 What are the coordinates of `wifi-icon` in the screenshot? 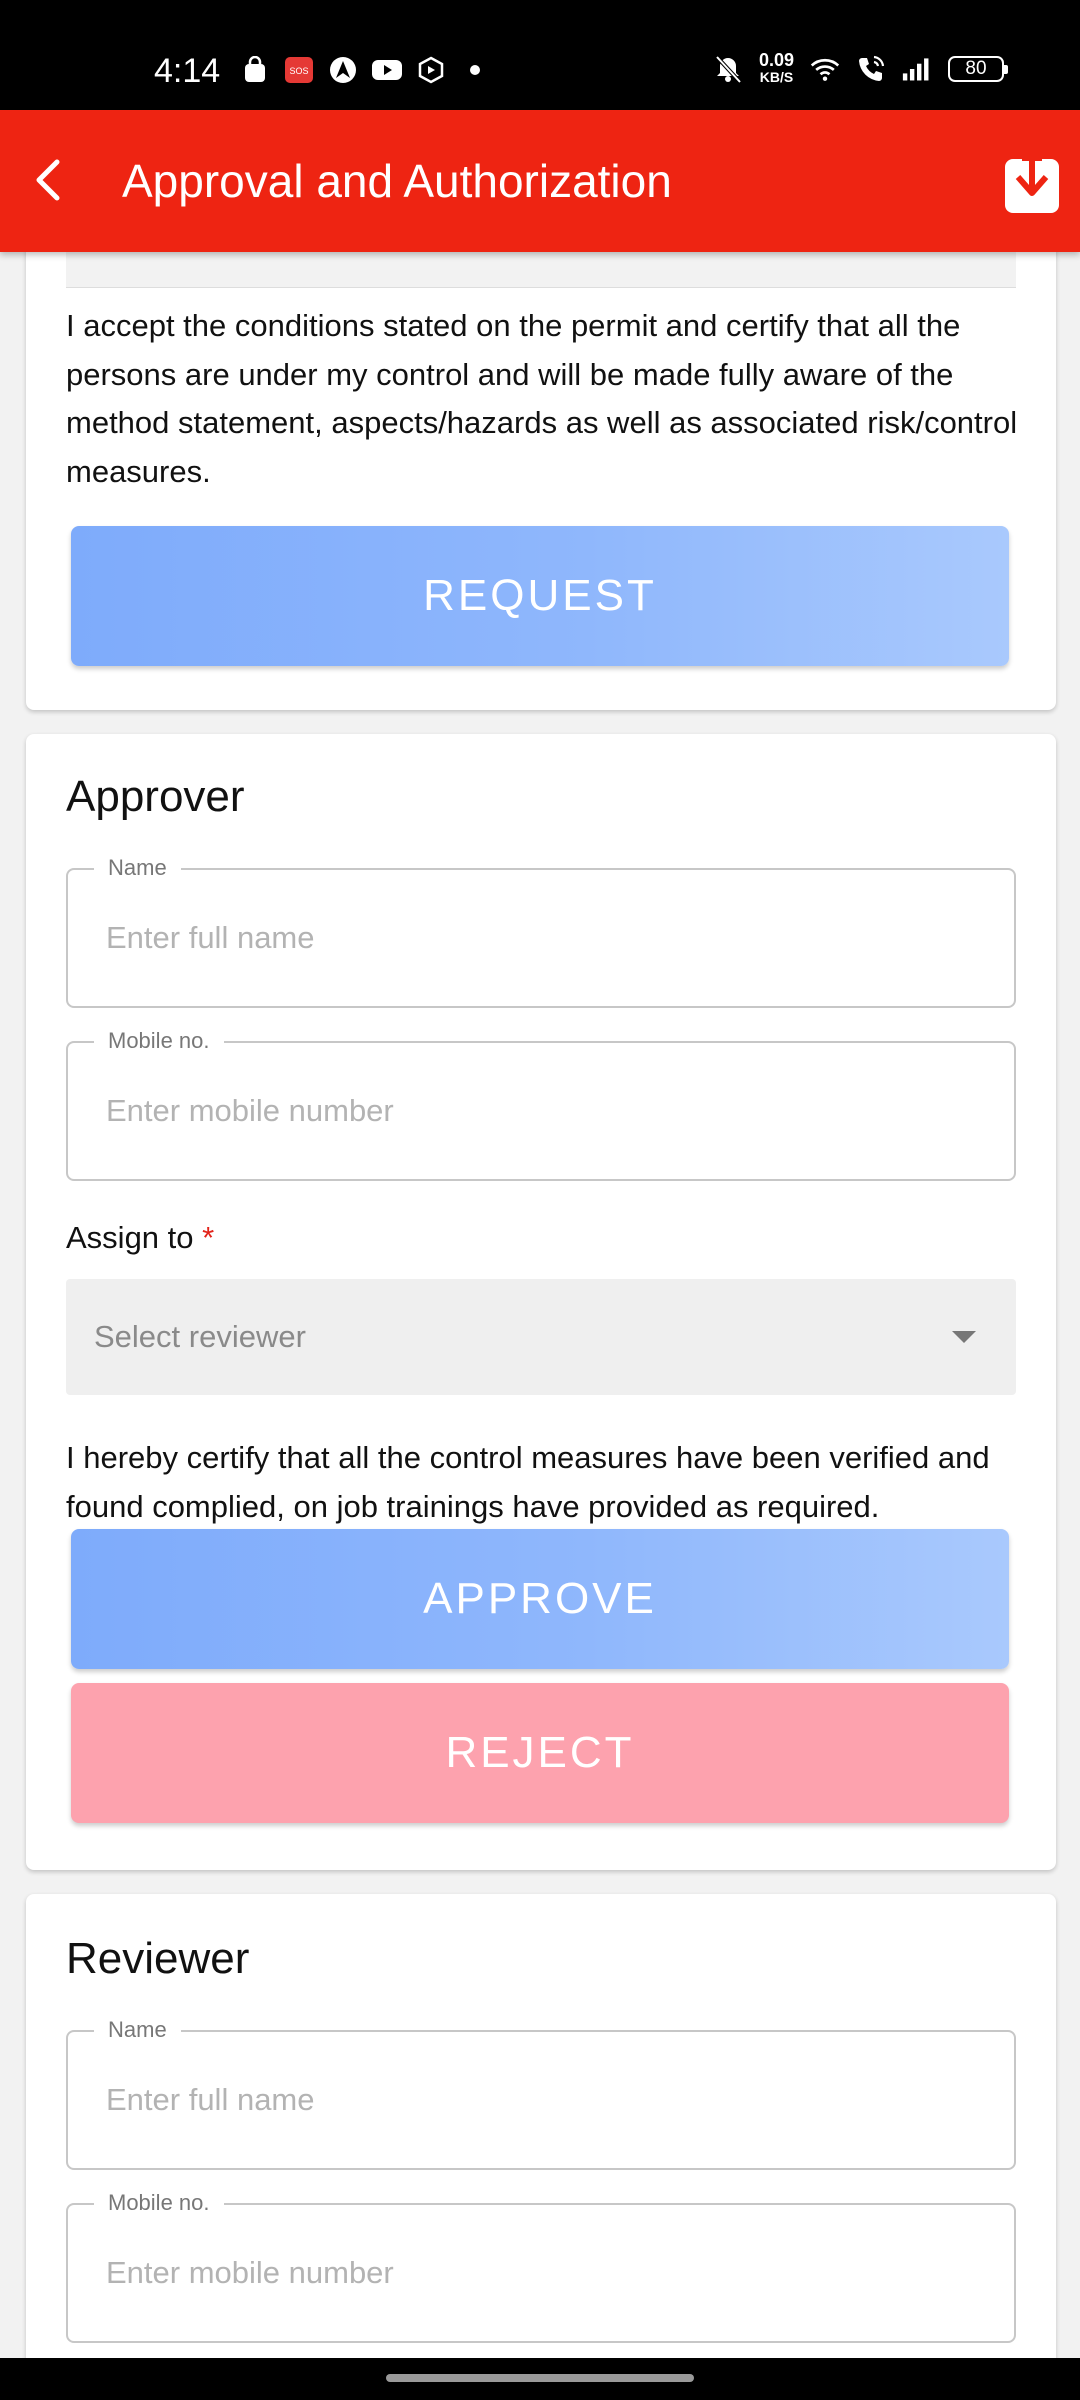 It's located at (825, 69).